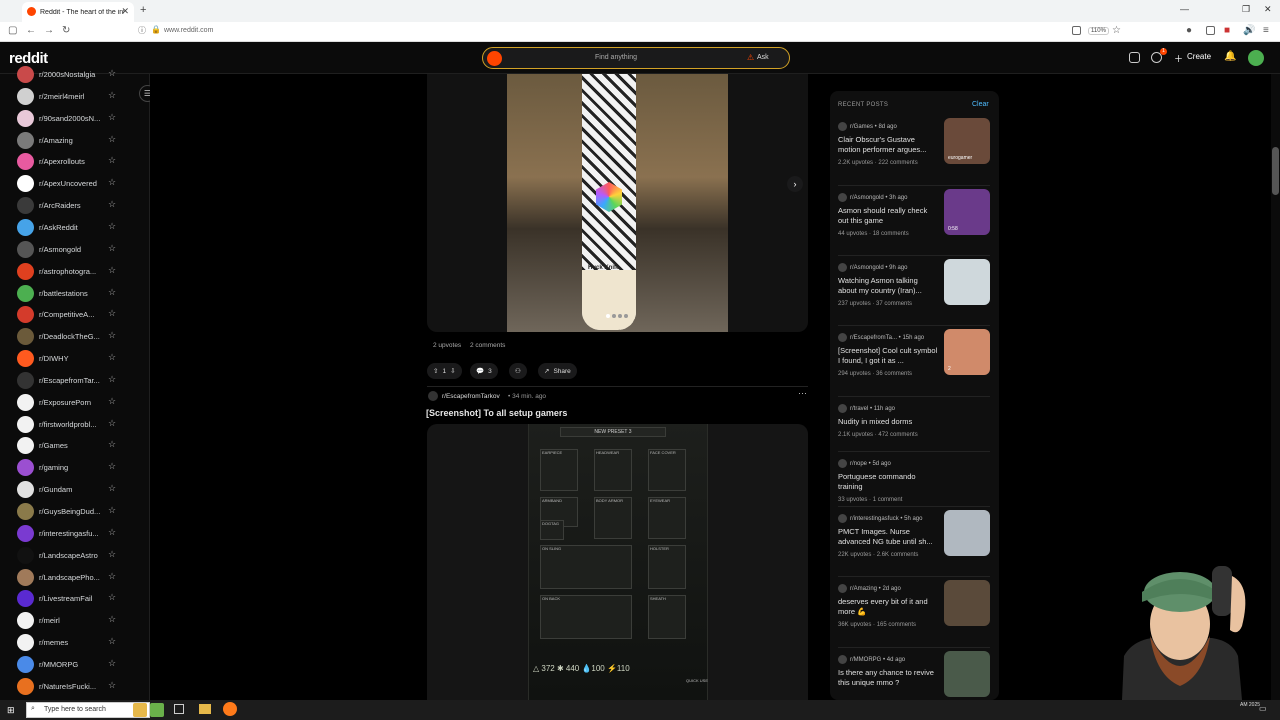 Image resolution: width=1280 pixels, height=720 pixels. I want to click on sidebar-item: r/Amazing ☆, so click(72, 140).